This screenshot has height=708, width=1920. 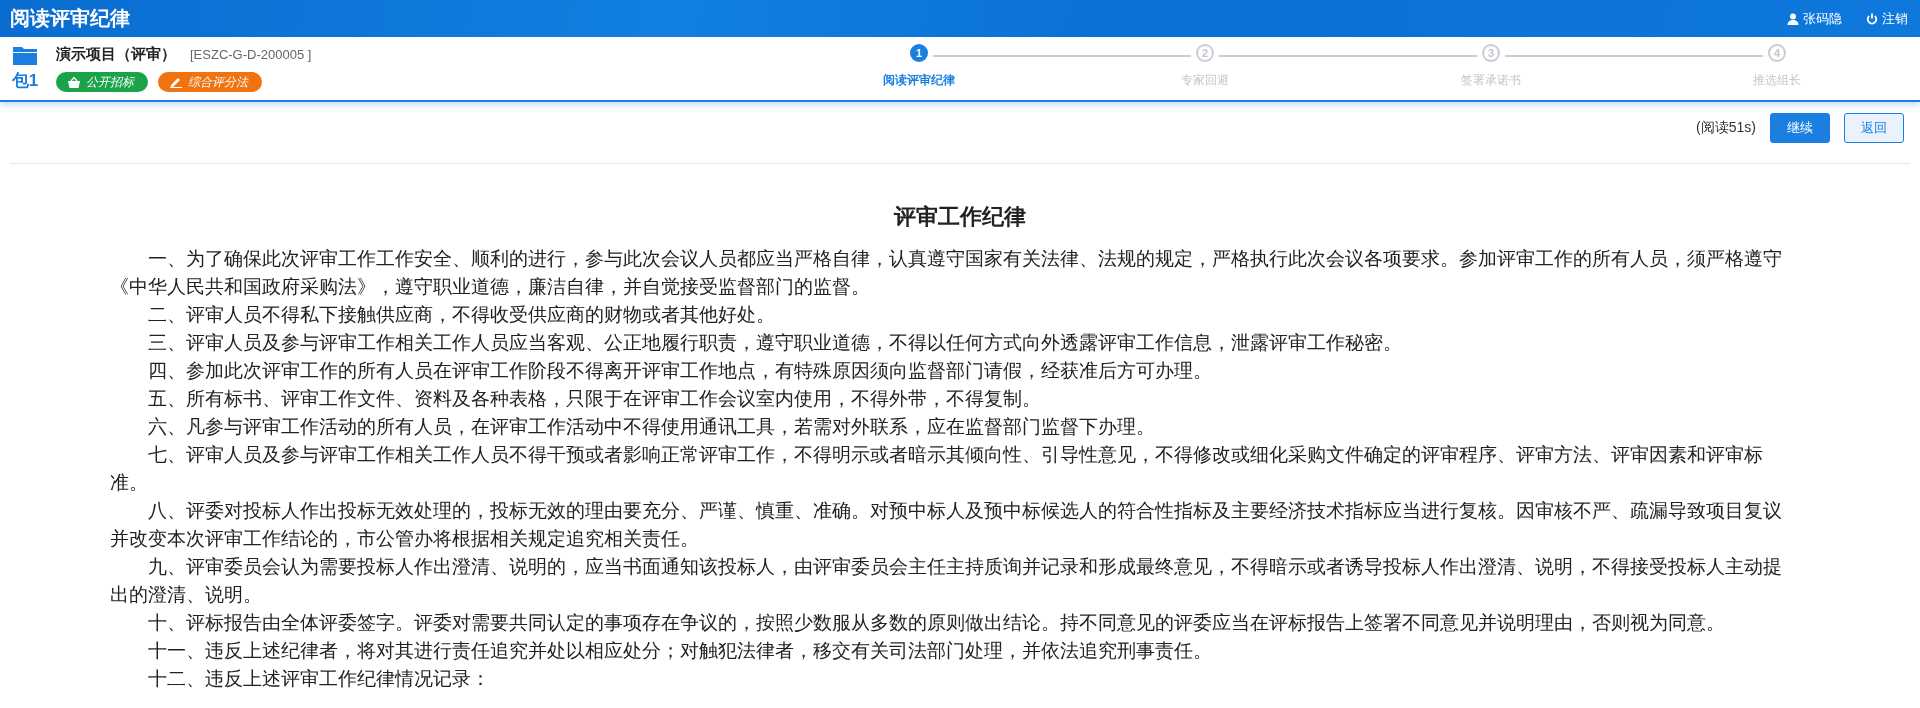 I want to click on back-button: 返回, so click(x=1874, y=128).